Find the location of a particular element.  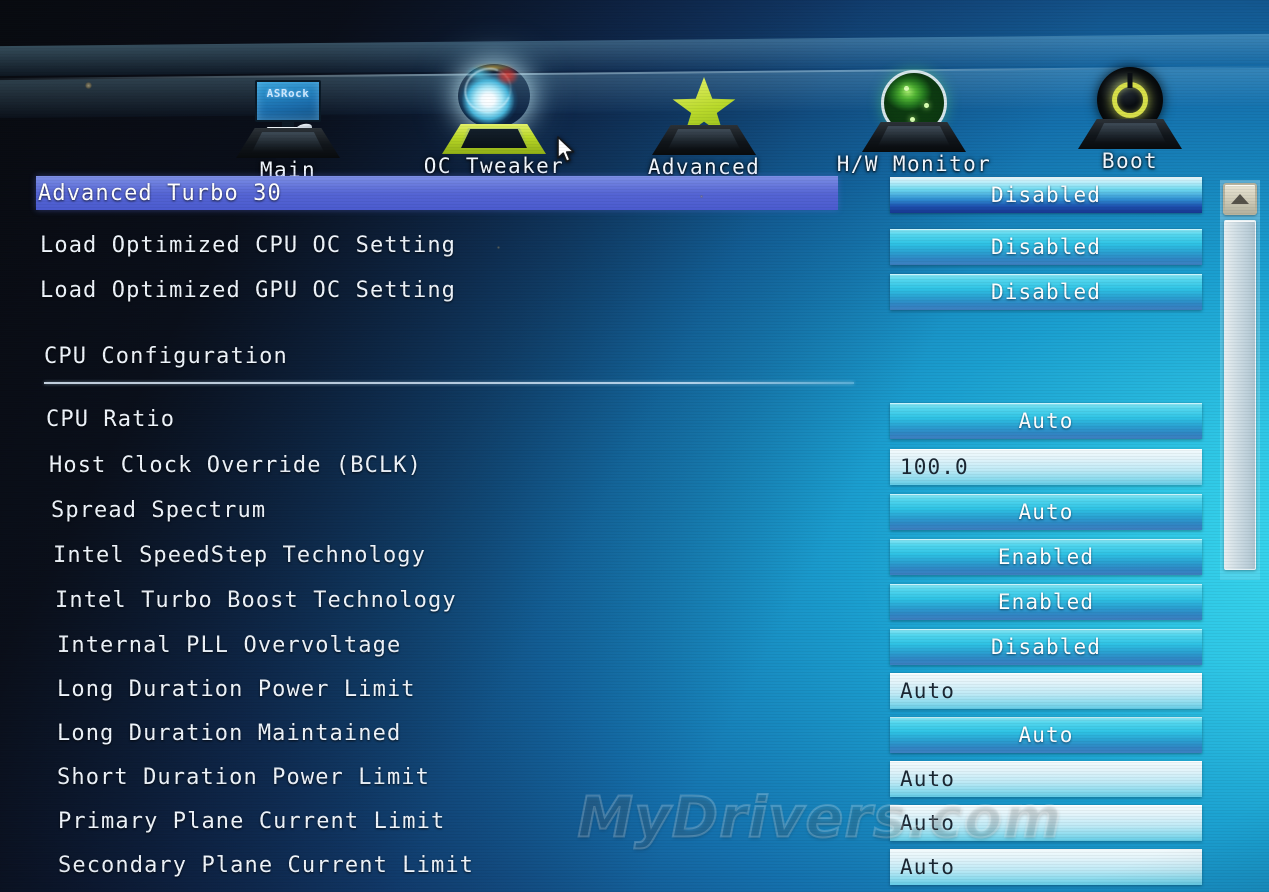

scrollbar-thumb is located at coordinates (1240, 395).